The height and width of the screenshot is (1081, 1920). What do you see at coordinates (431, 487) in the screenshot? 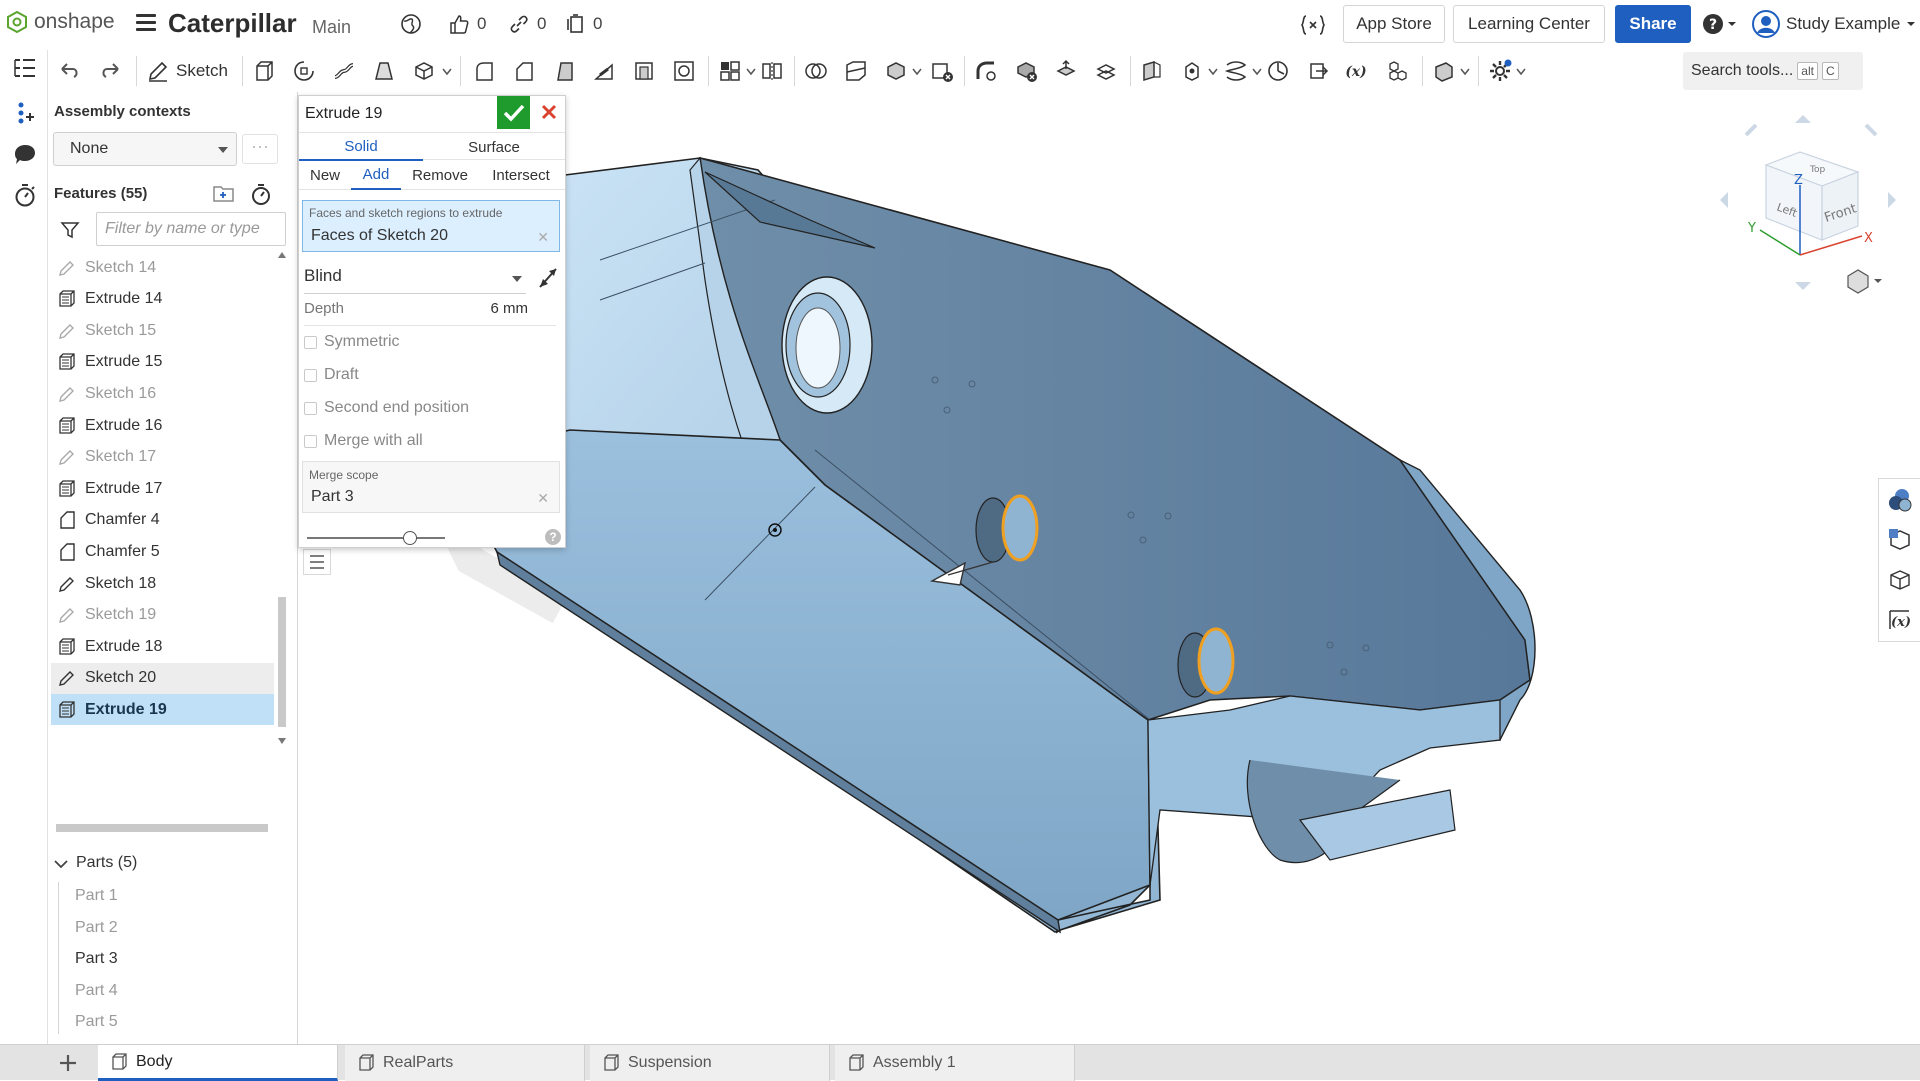
I see `merge-scope-field: Merge scope Part 3 ✕` at bounding box center [431, 487].